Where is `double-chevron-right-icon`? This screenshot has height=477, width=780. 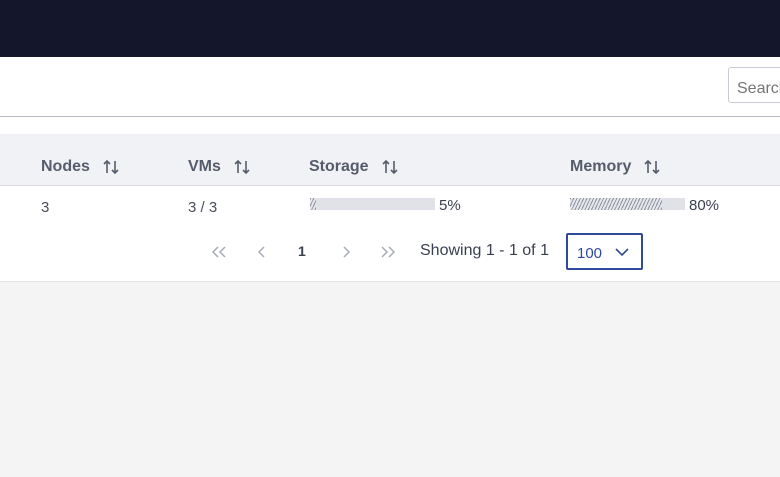 double-chevron-right-icon is located at coordinates (388, 252).